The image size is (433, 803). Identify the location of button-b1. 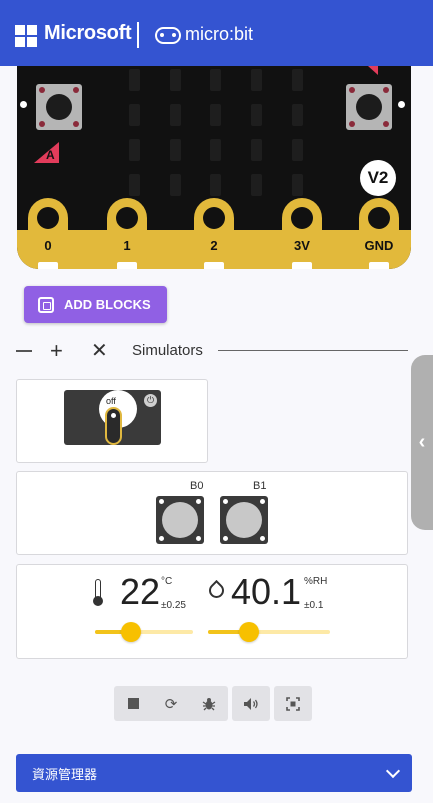
(244, 520).